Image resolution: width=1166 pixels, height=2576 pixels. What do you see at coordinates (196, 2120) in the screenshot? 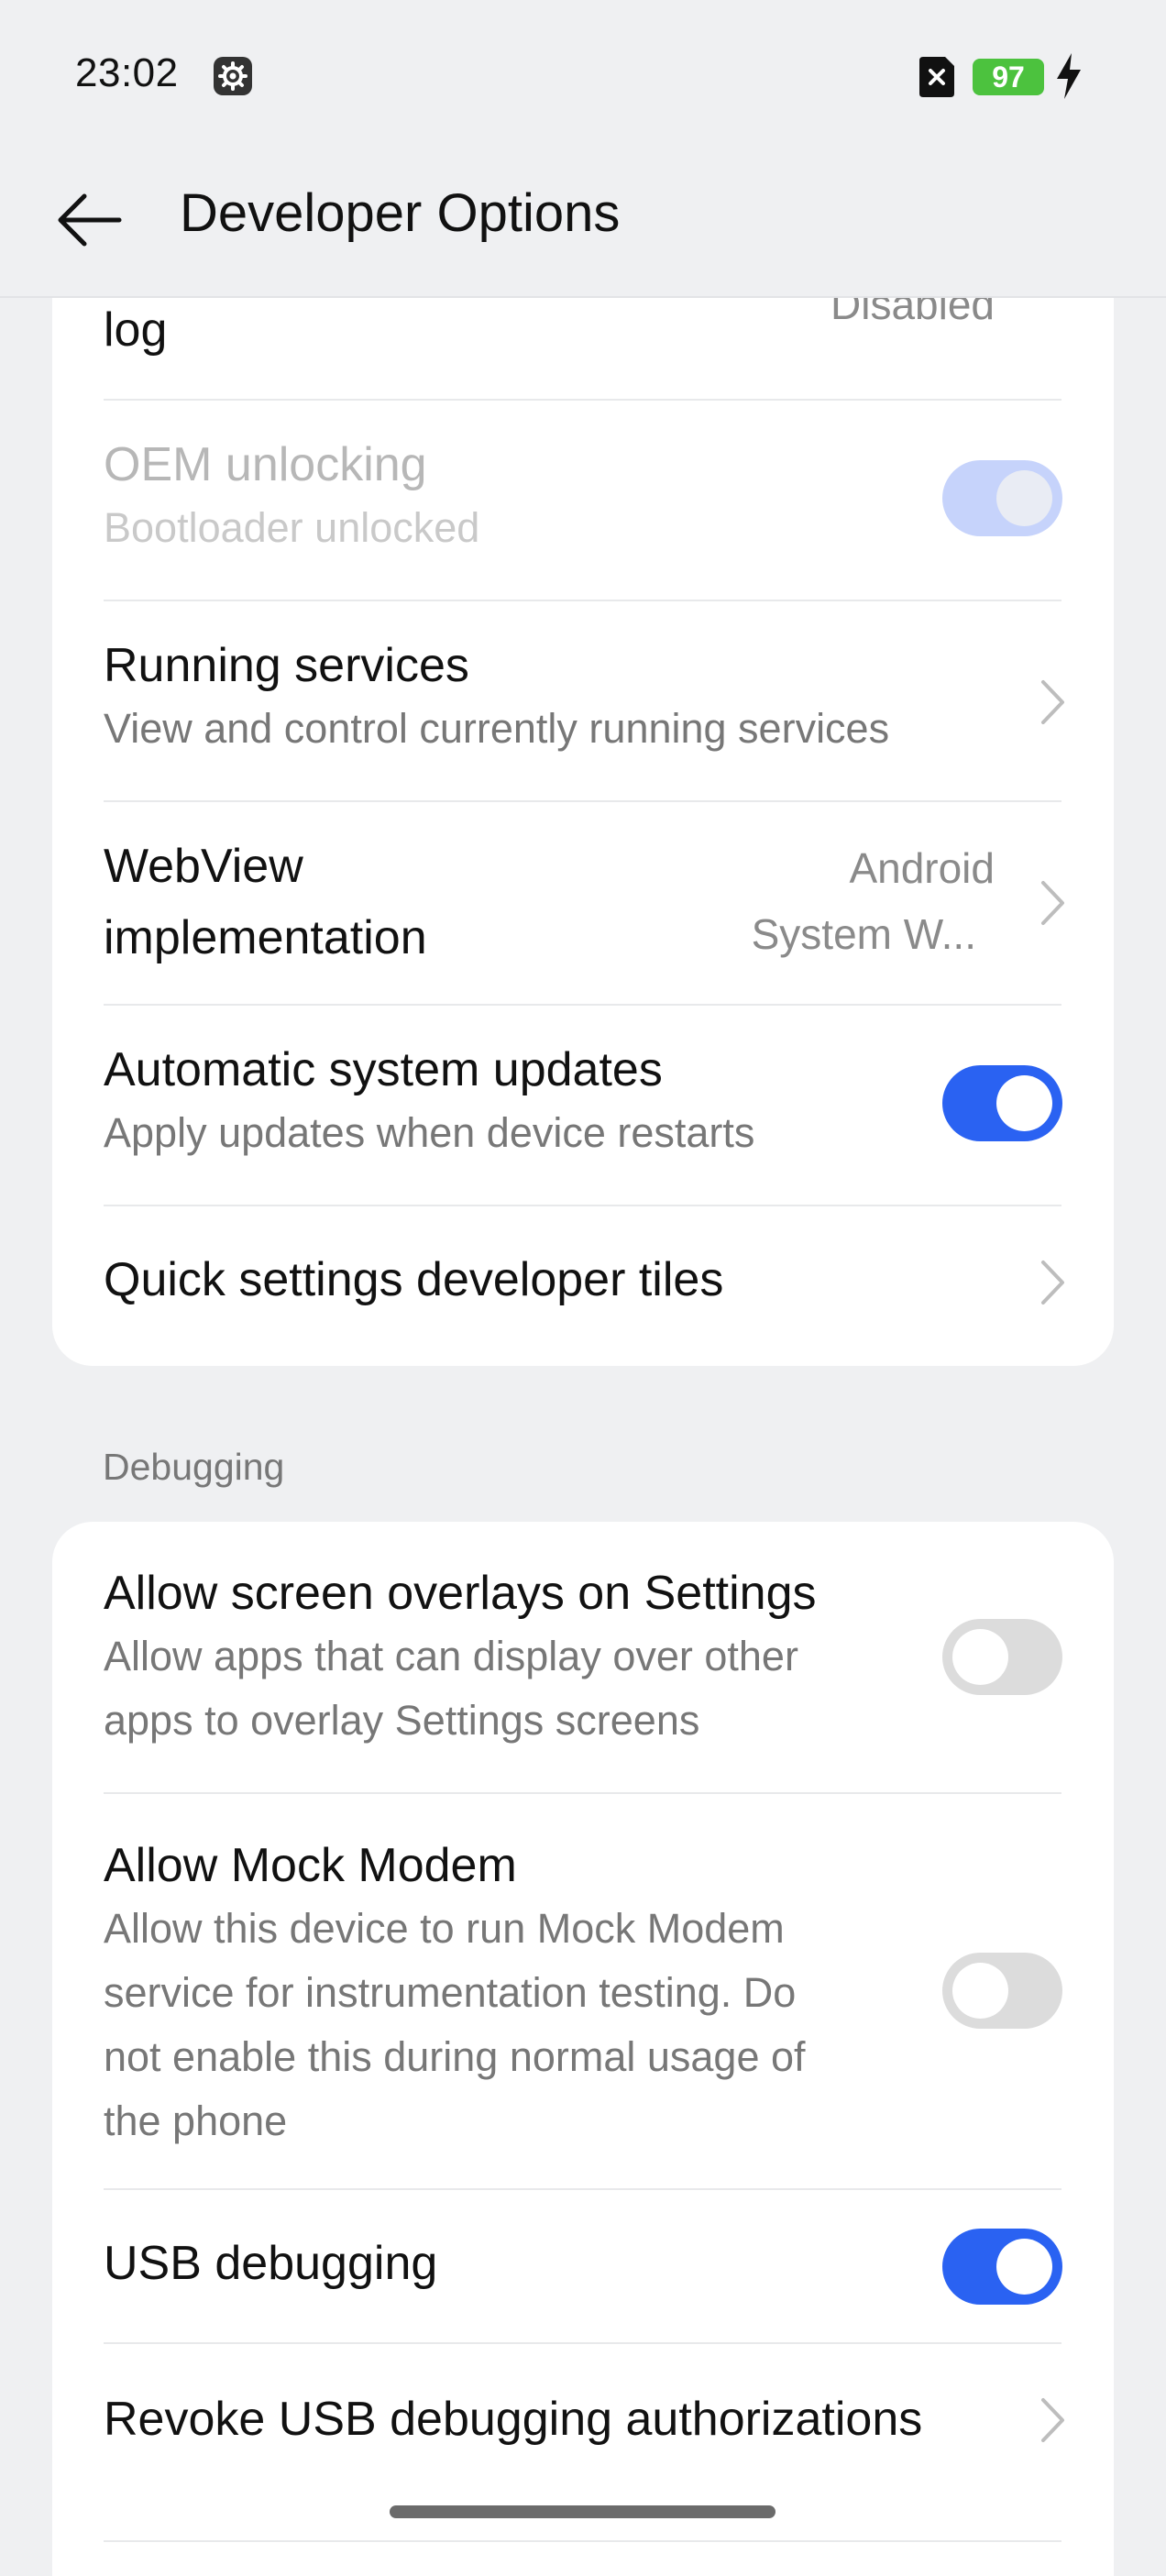
I see `row-subtitle-line4: the phone` at bounding box center [196, 2120].